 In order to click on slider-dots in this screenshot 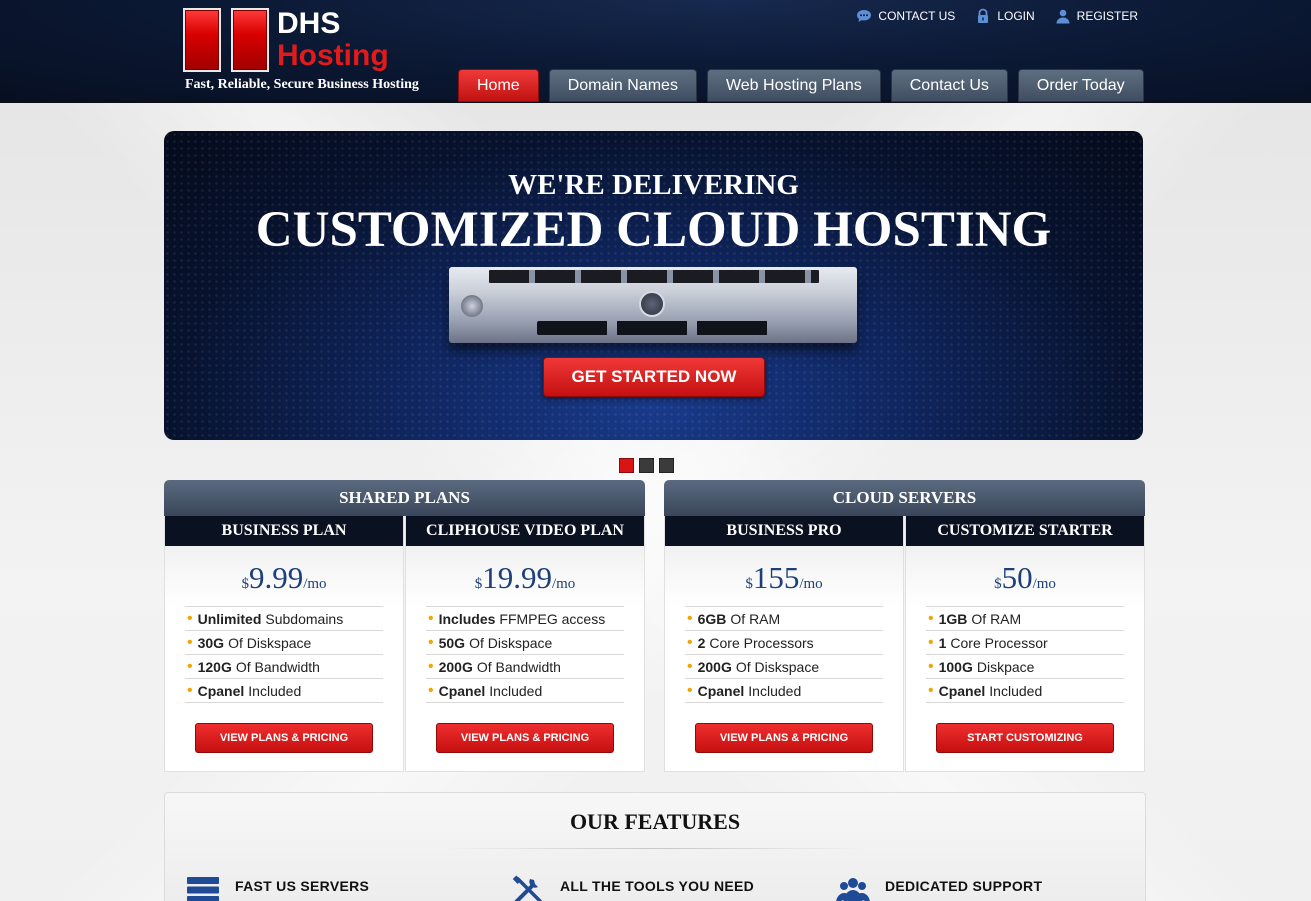, I will do `click(646, 465)`.